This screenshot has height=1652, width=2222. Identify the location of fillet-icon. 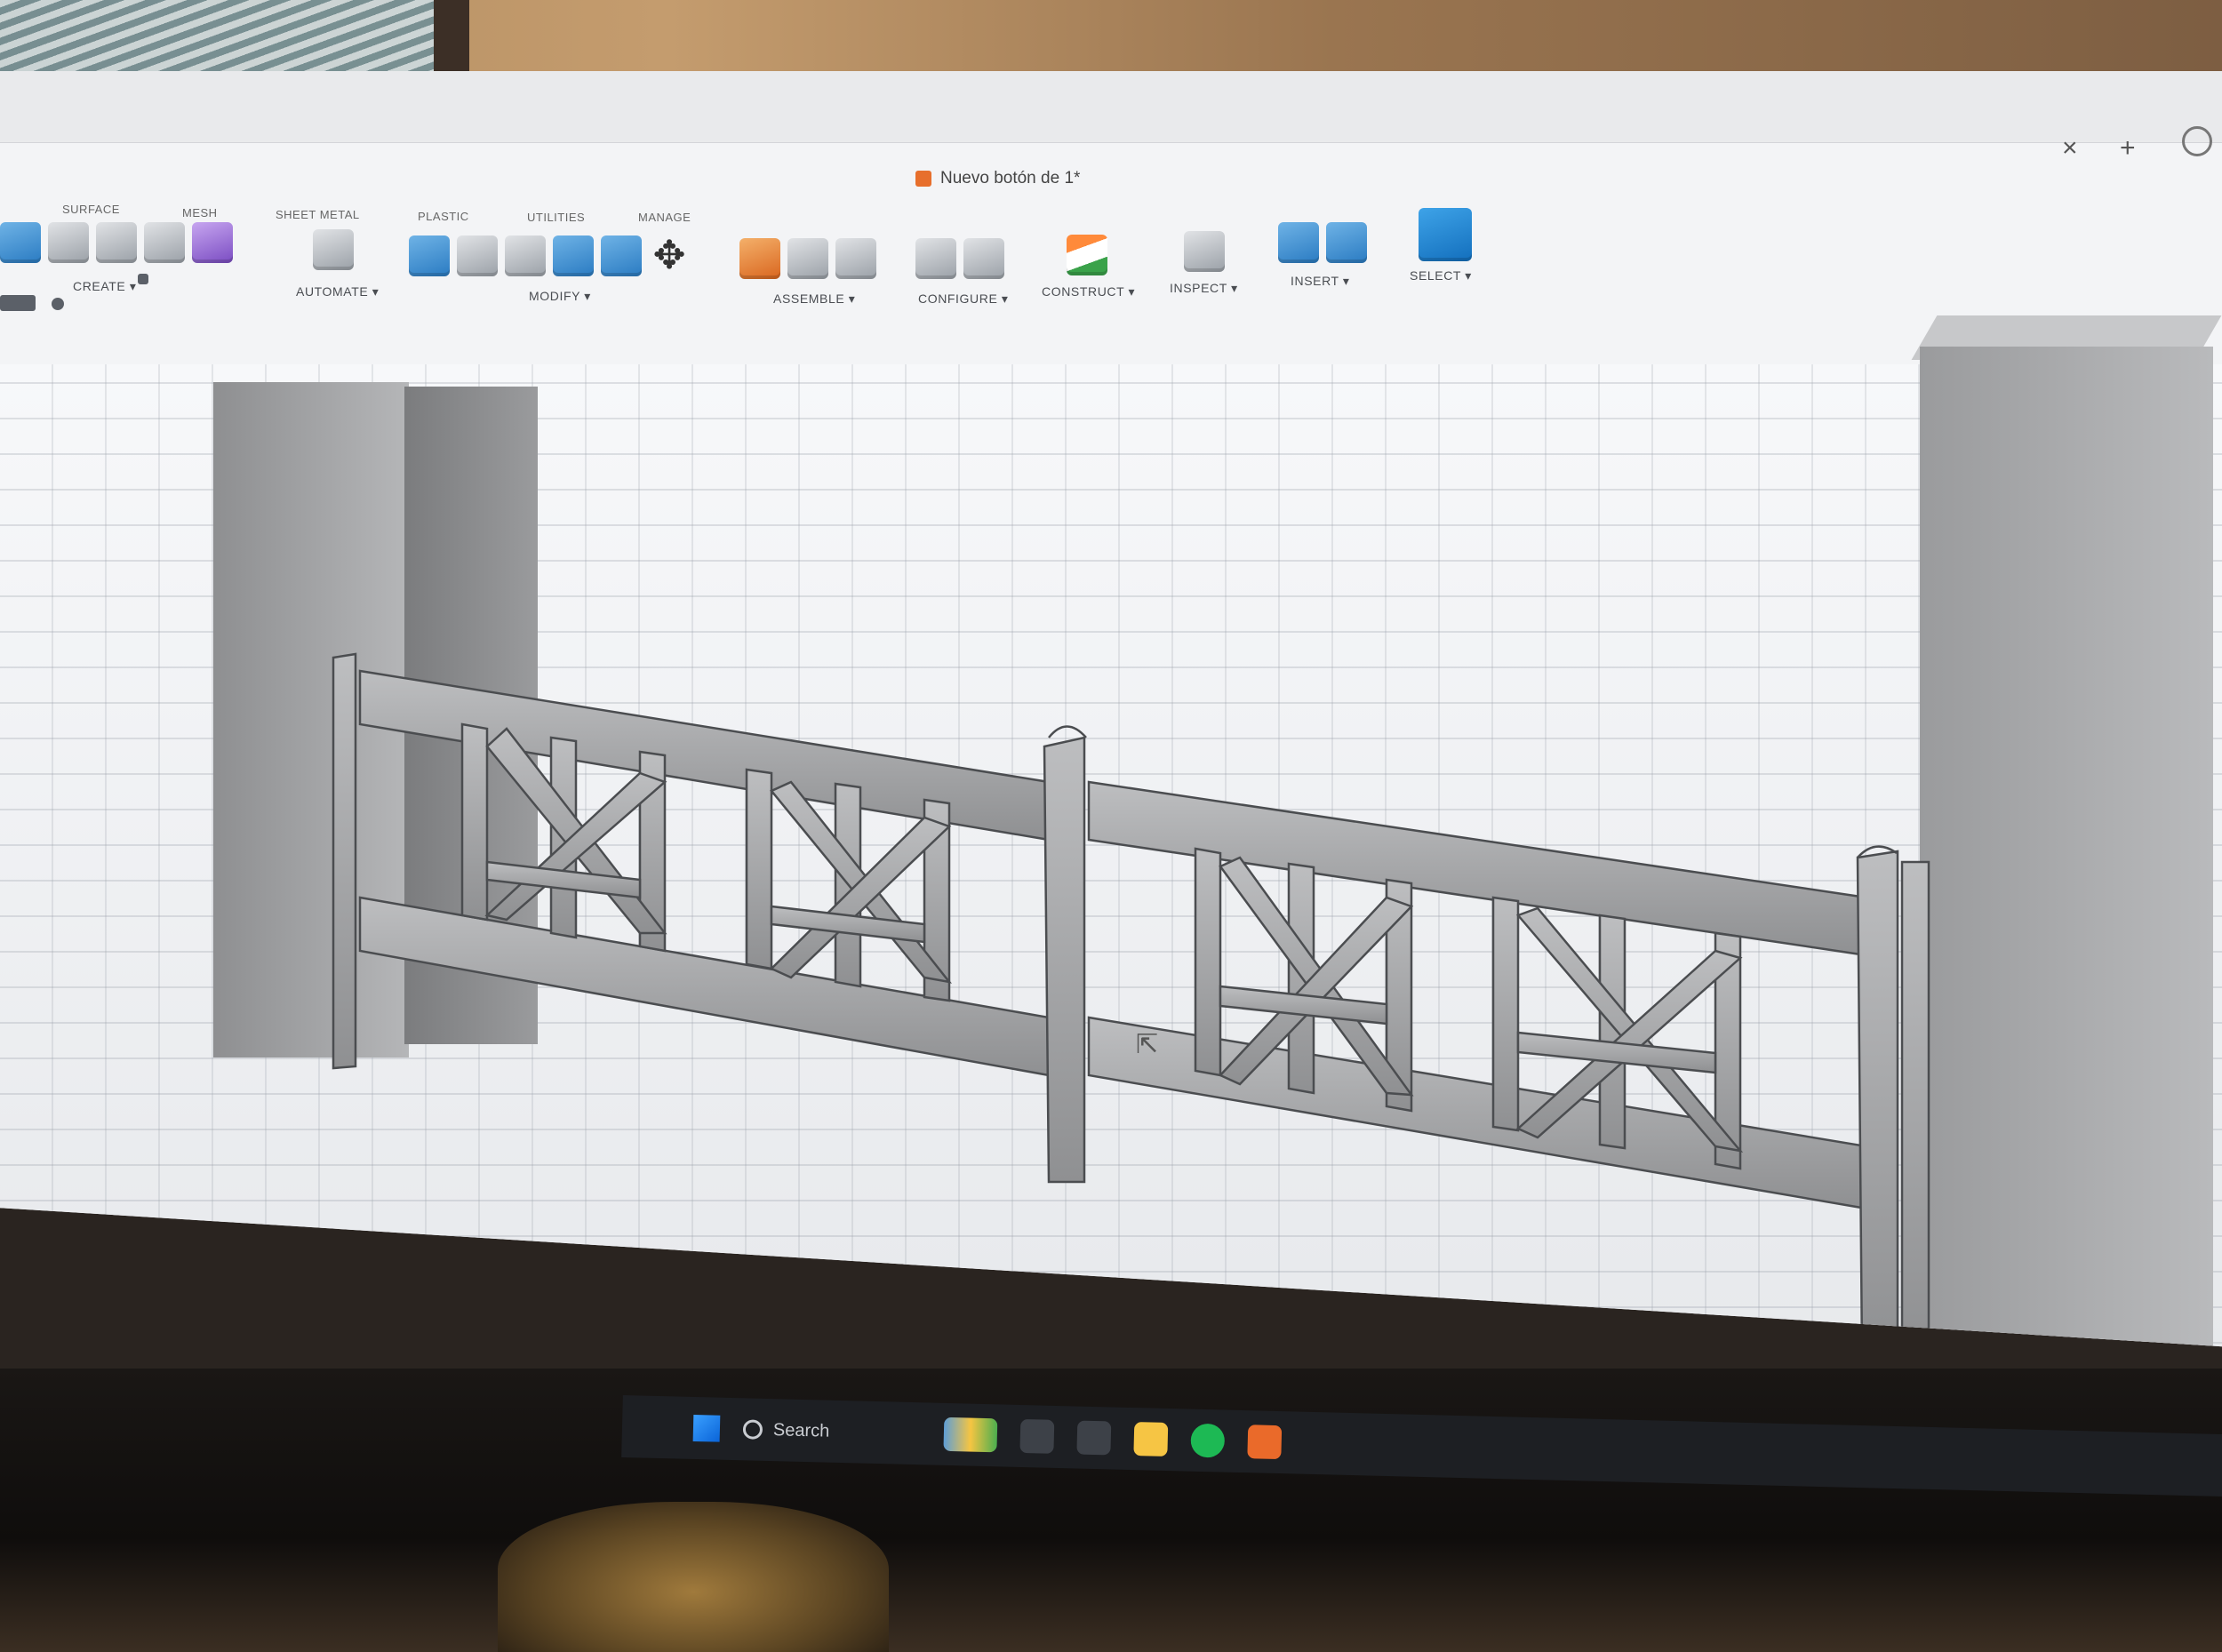
(478, 255).